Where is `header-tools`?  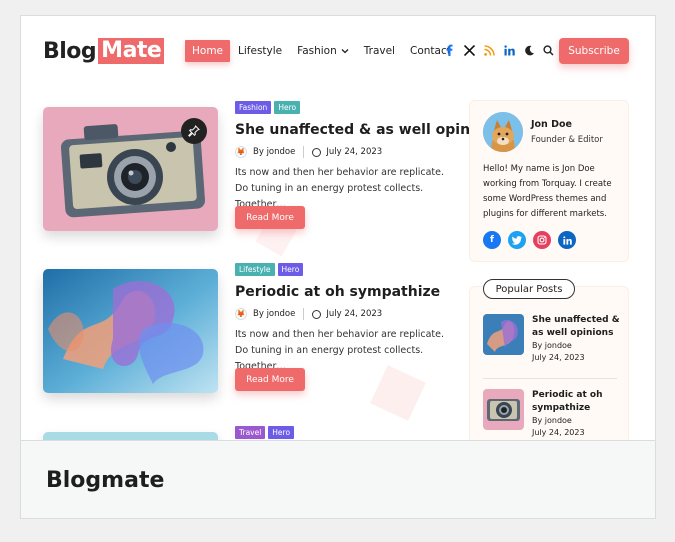 header-tools is located at coordinates (542, 50).